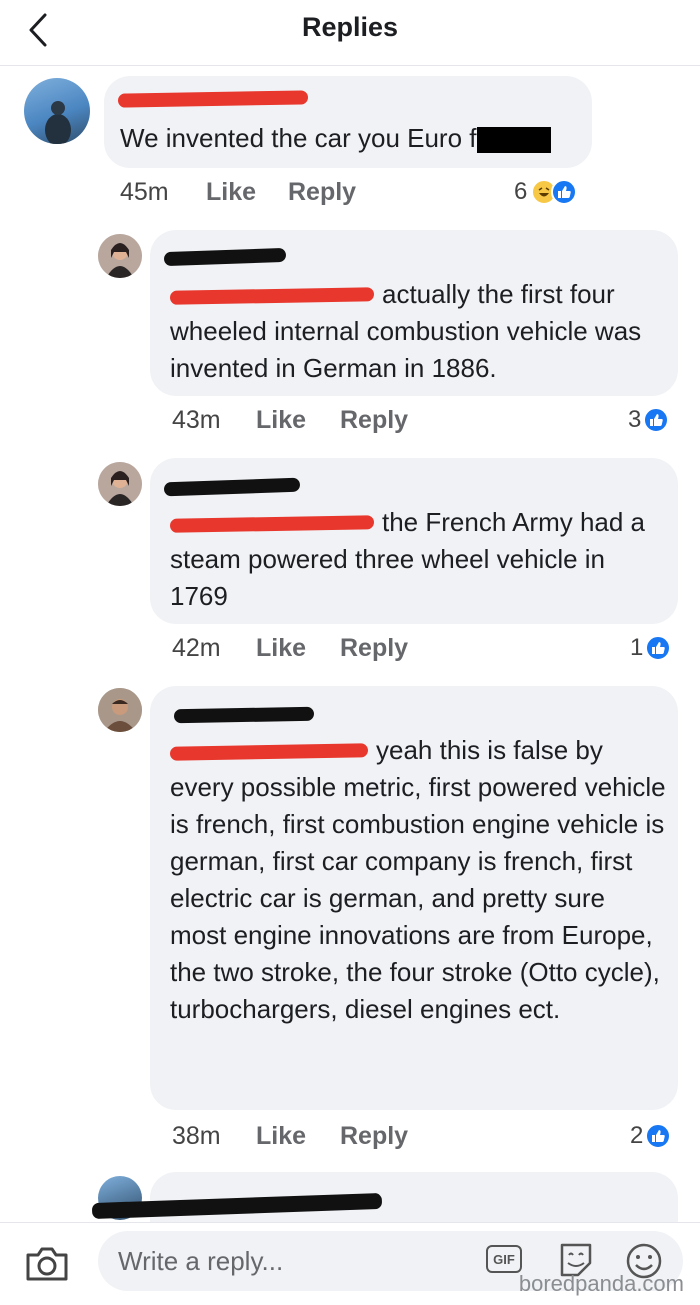 This screenshot has width=700, height=1305. I want to click on top-bar: Replies, so click(350, 33).